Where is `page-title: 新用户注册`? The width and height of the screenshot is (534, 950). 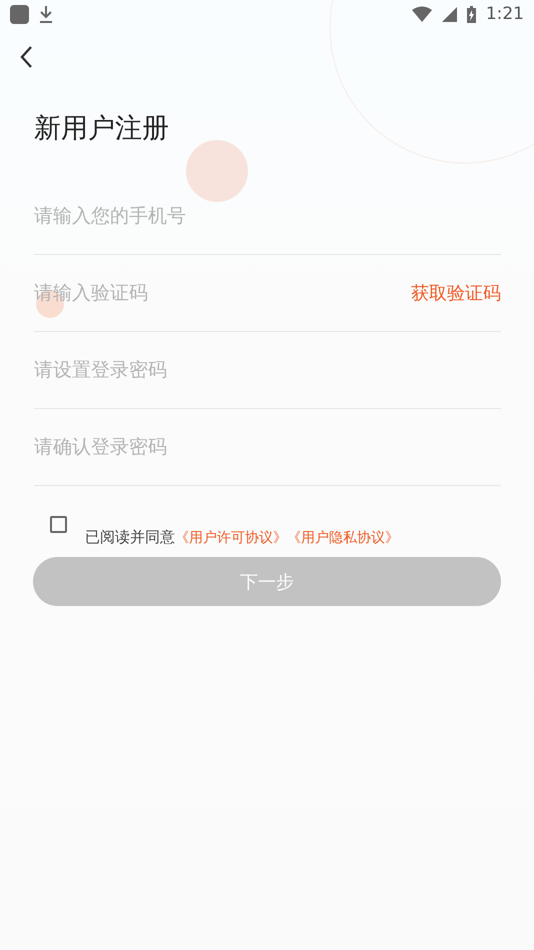 page-title: 新用户注册 is located at coordinates (101, 129).